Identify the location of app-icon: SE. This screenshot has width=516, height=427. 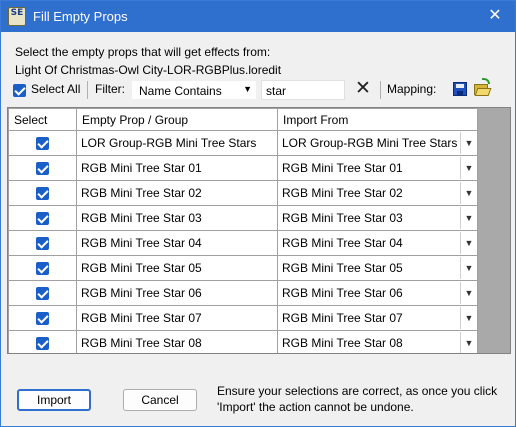
(17, 16).